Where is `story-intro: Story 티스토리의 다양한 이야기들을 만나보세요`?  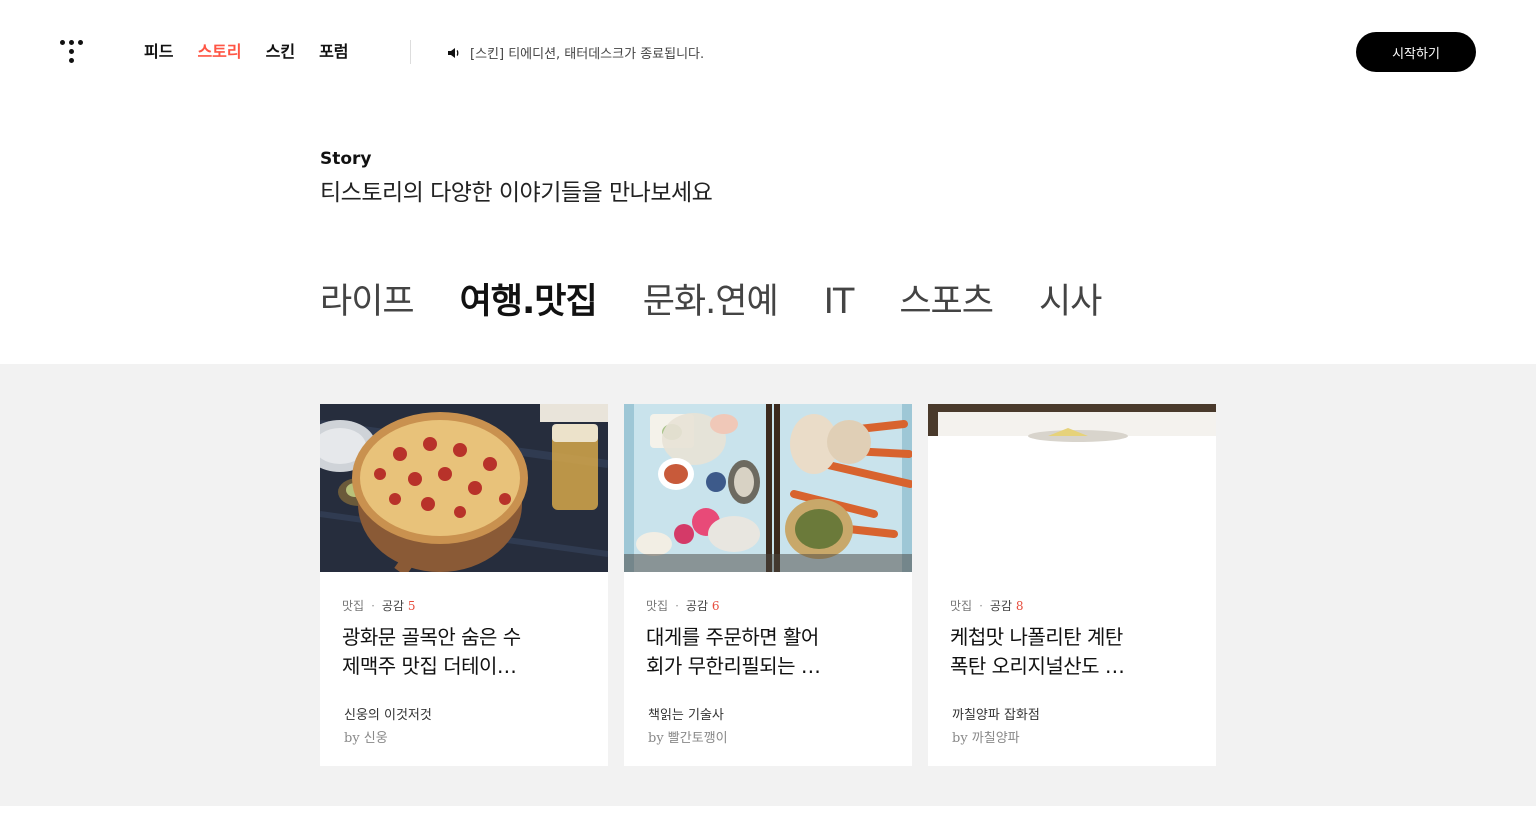 story-intro: Story 티스토리의 다양한 이야기들을 만나보세요 is located at coordinates (516, 178).